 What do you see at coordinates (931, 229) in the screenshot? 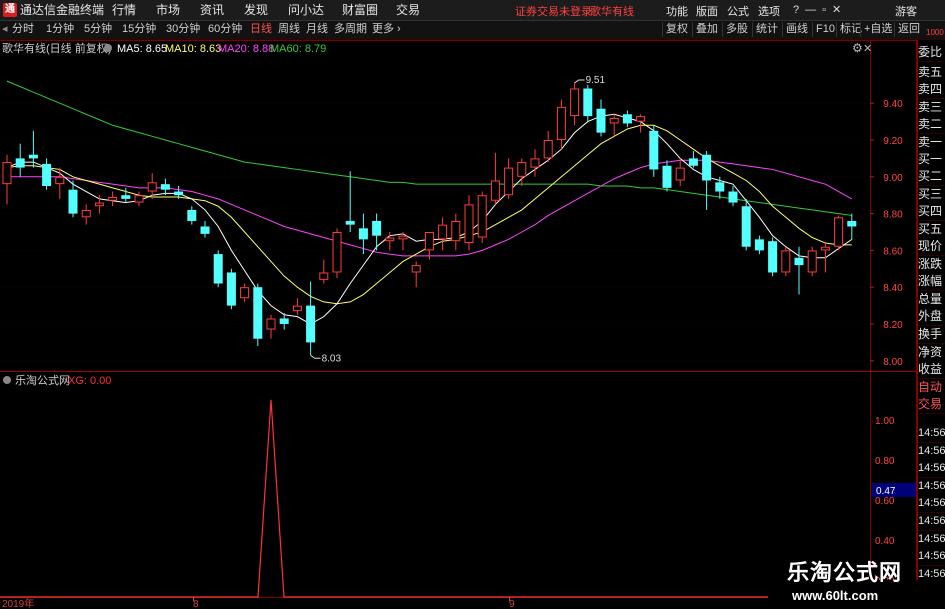
I see `quote-field-label: 买五` at bounding box center [931, 229].